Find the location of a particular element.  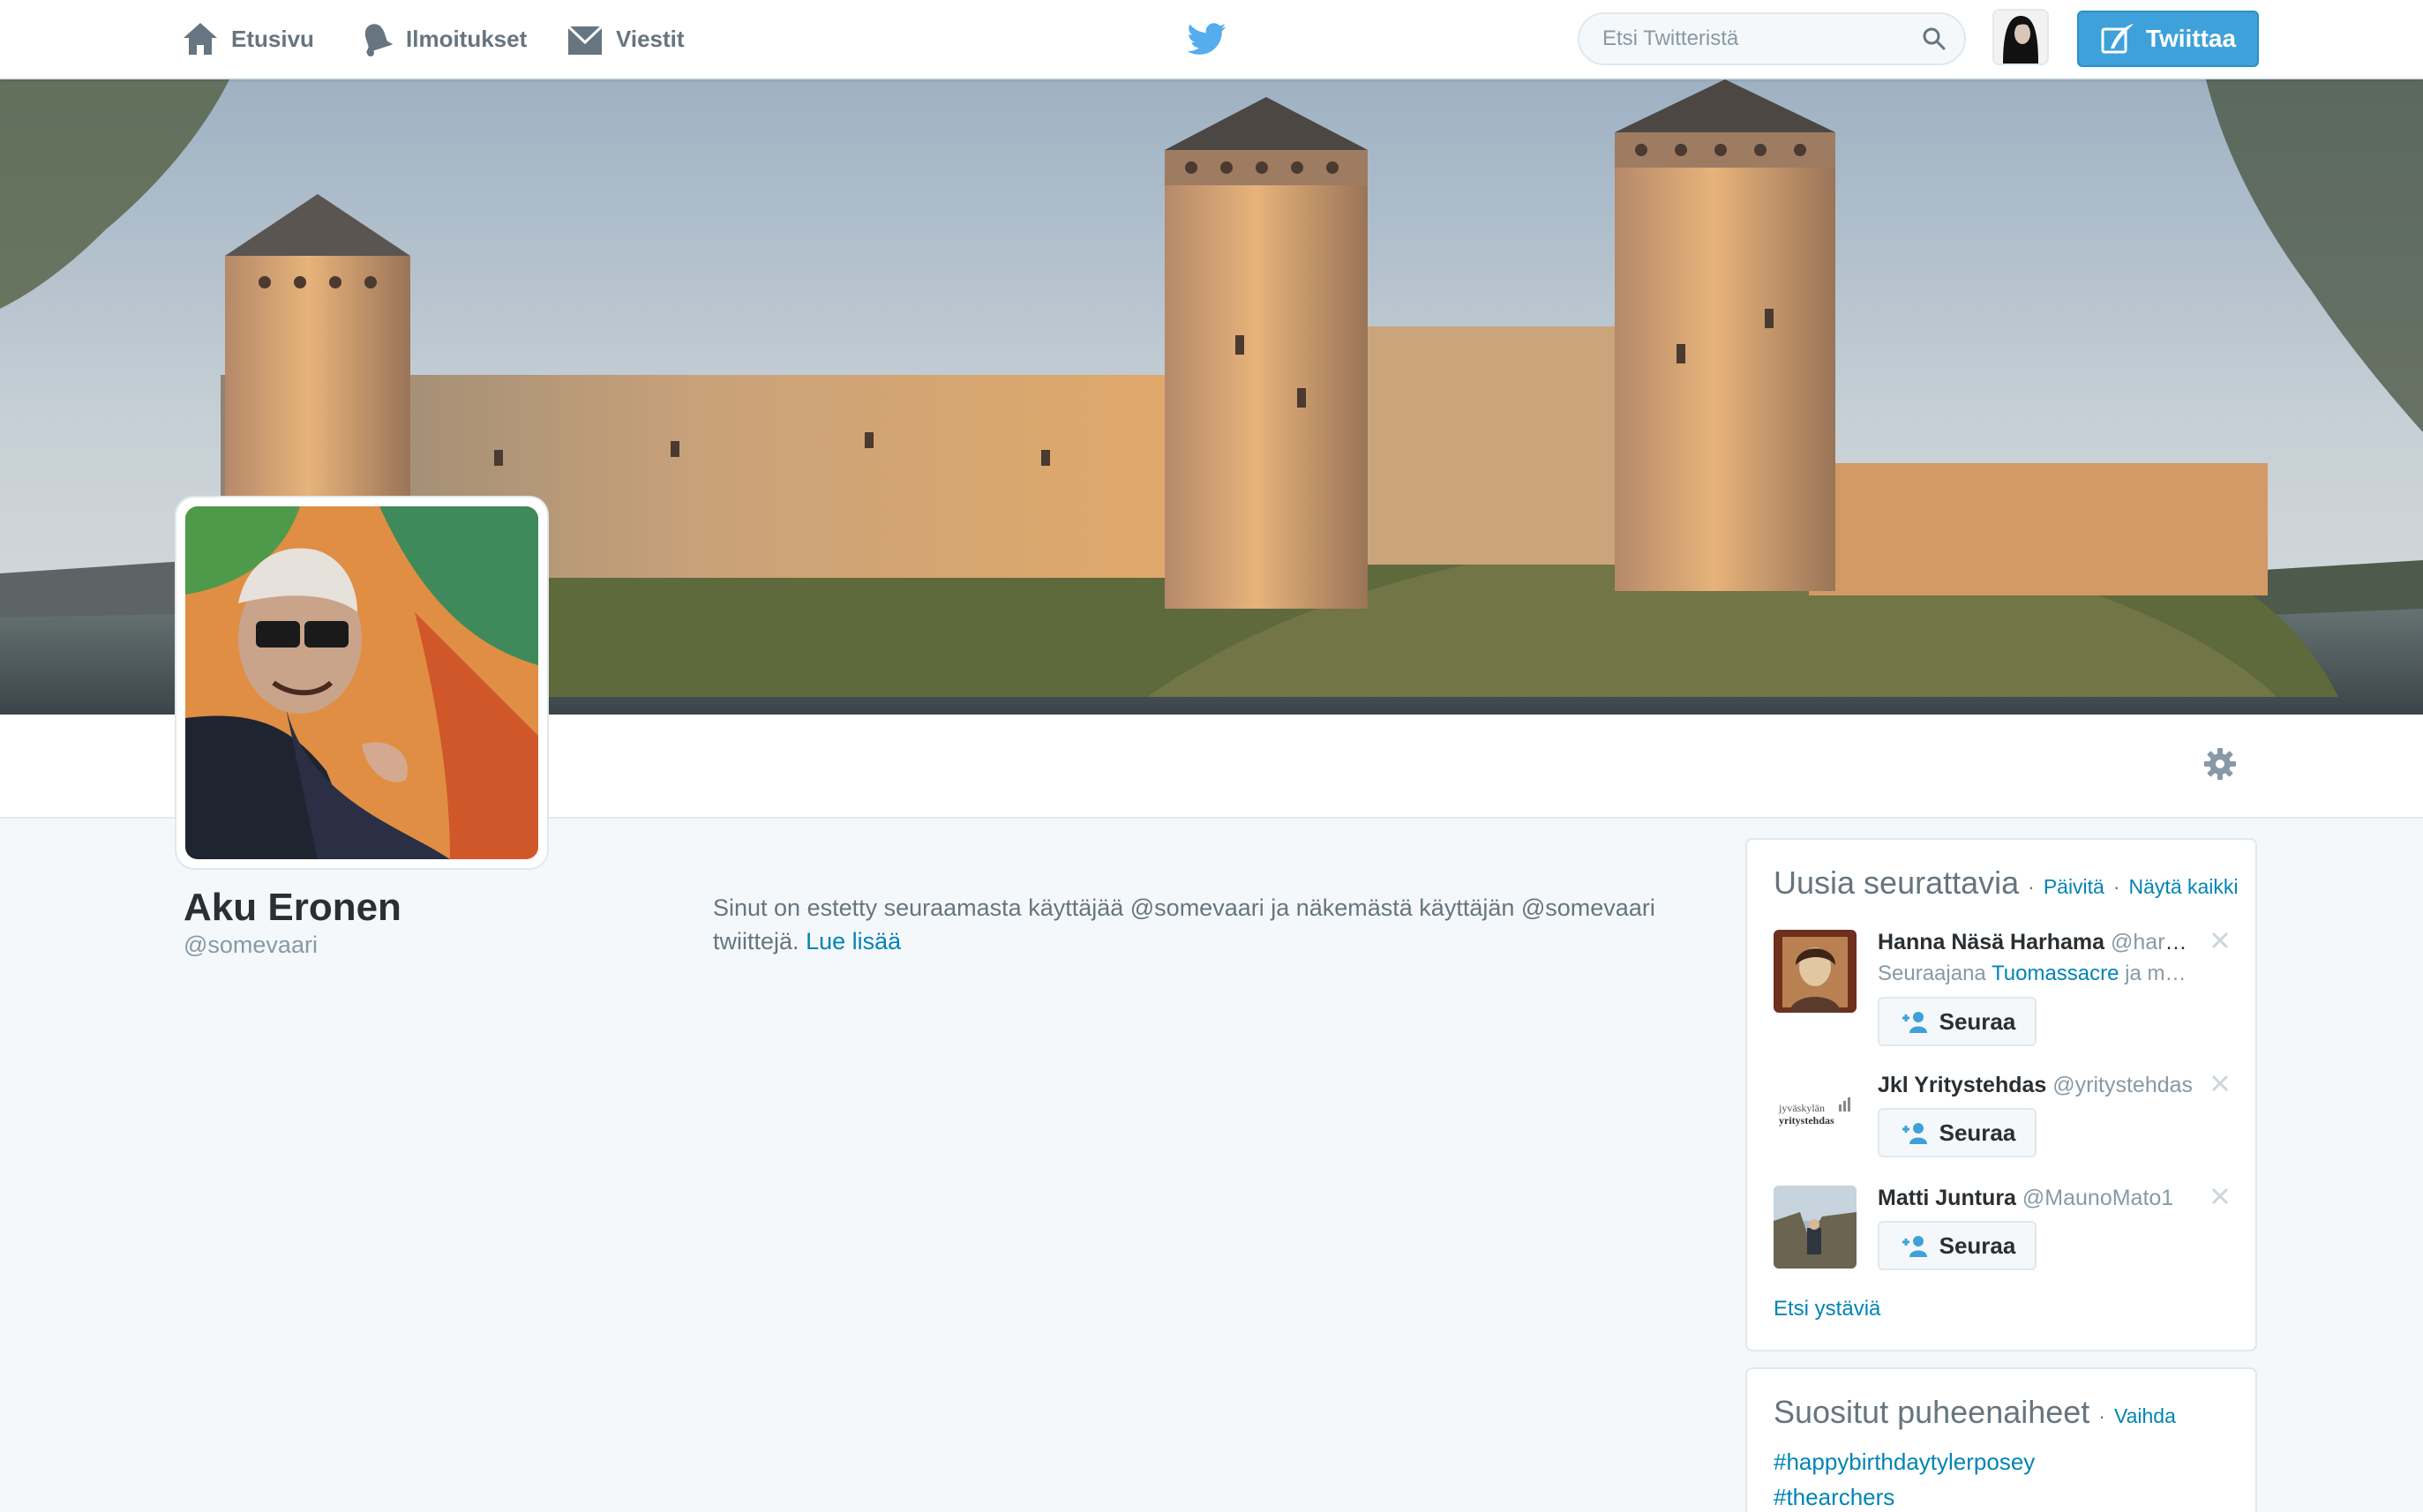

trends-title: Suositut puheenaiheet is located at coordinates (1932, 1412).